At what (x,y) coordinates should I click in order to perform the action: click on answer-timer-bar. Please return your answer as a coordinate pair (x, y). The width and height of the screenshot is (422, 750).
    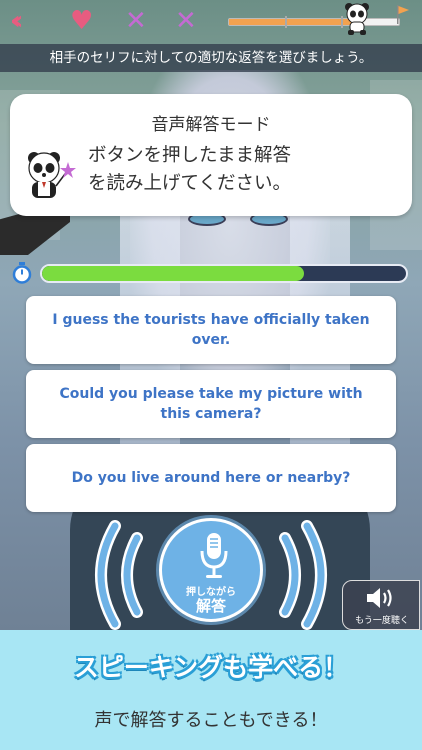
    Looking at the image, I should click on (224, 273).